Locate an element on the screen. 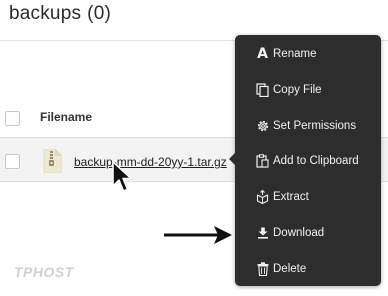 The width and height of the screenshot is (388, 296). page-title-text: backups is located at coordinates (45, 13).